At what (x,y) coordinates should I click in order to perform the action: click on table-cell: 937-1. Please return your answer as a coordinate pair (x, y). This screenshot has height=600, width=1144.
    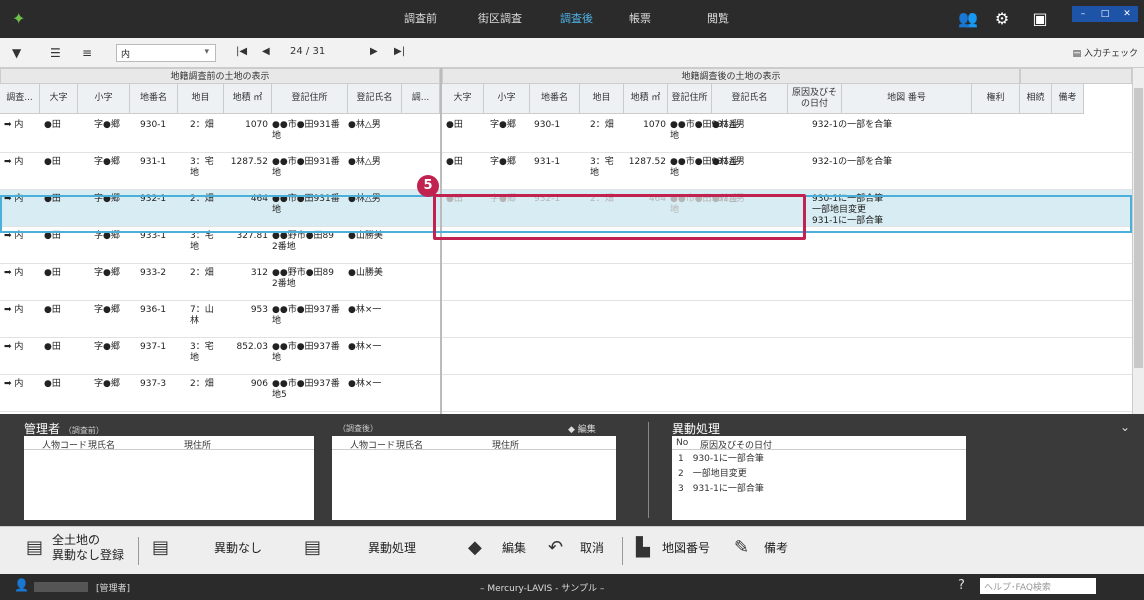
    Looking at the image, I should click on (153, 347).